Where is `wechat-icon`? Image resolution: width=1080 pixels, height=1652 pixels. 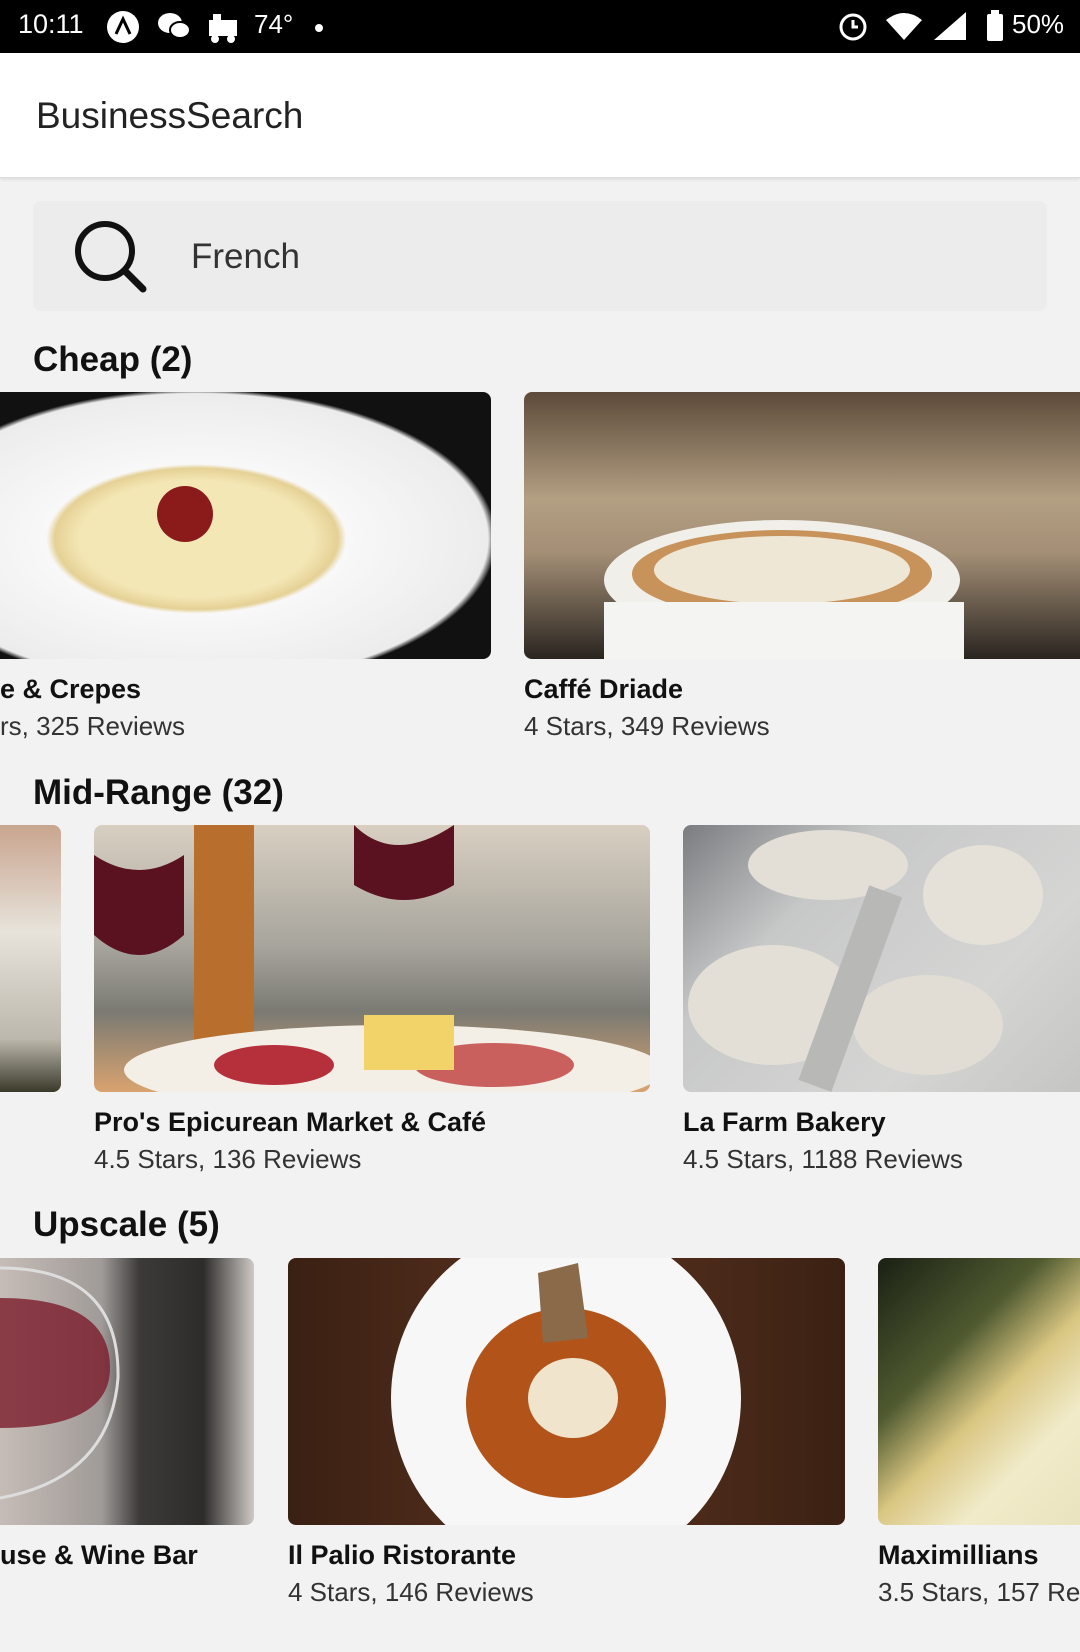 wechat-icon is located at coordinates (174, 28).